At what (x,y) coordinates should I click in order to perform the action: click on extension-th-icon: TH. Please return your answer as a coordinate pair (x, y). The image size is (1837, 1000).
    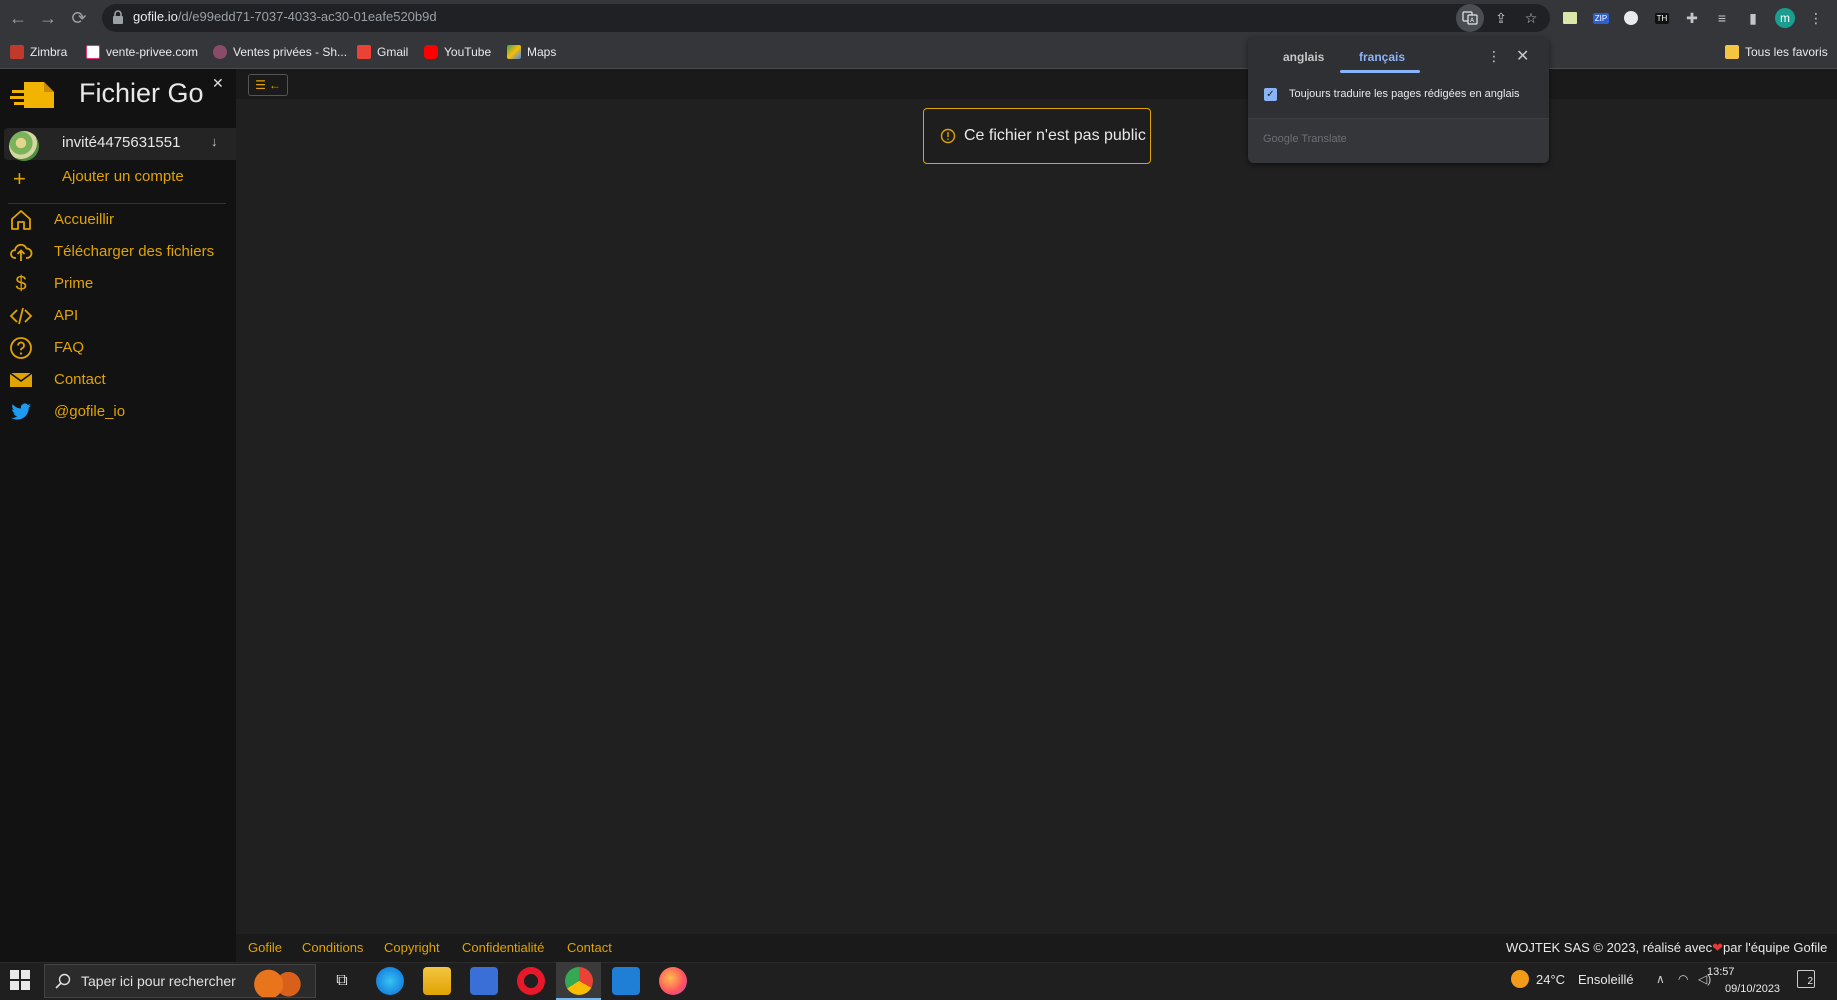
    Looking at the image, I should click on (1662, 18).